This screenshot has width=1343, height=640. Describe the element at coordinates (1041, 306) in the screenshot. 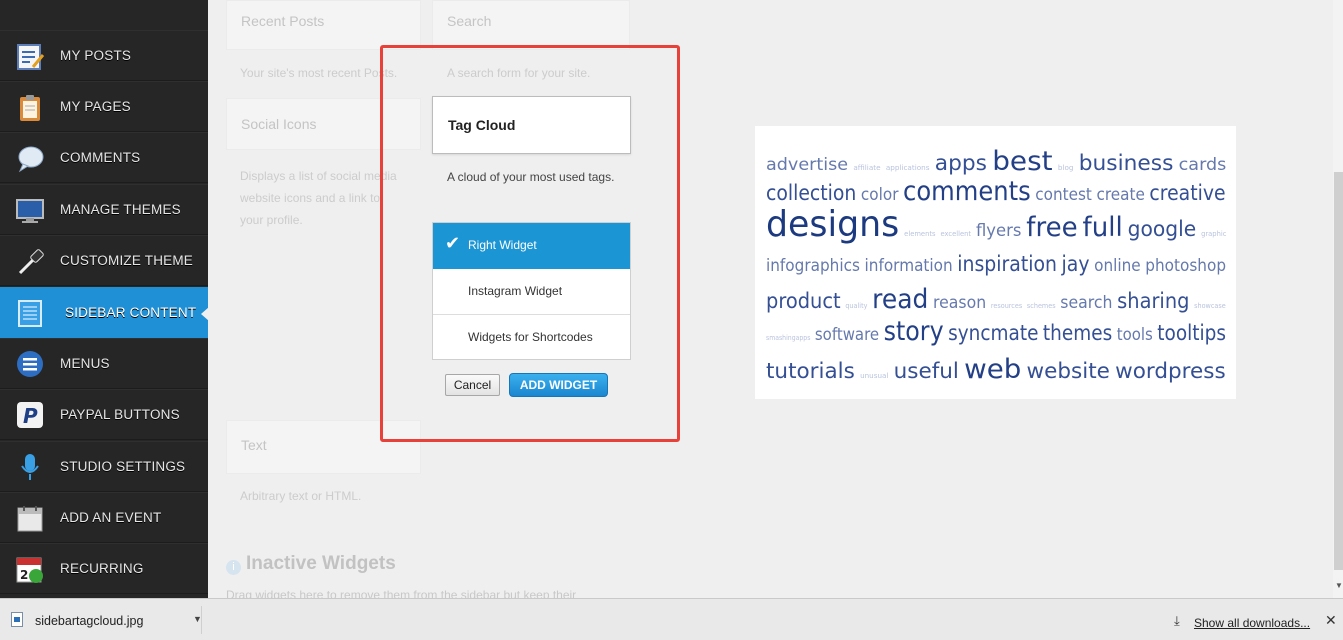

I see `tag-word: schemes` at that location.